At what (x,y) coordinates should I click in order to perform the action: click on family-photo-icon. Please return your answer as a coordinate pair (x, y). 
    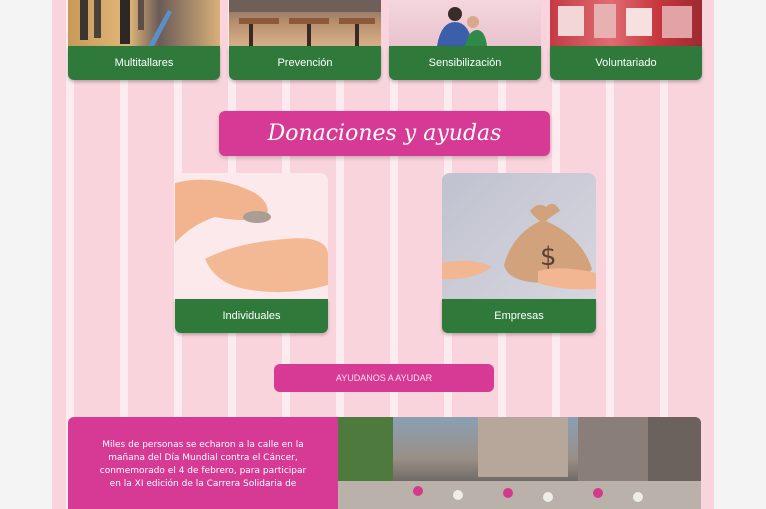
    Looking at the image, I should click on (462, 26).